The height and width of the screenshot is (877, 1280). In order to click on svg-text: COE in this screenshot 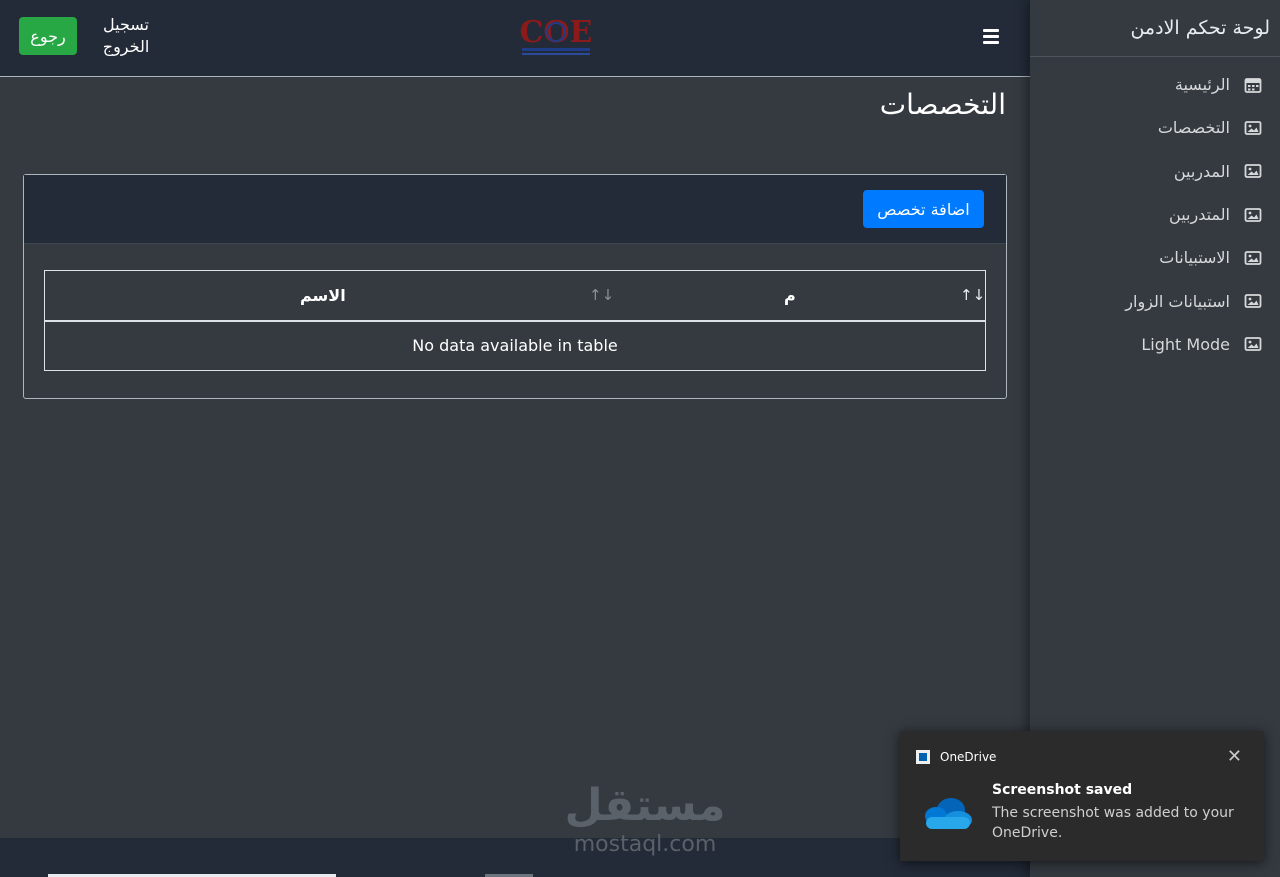, I will do `click(556, 32)`.